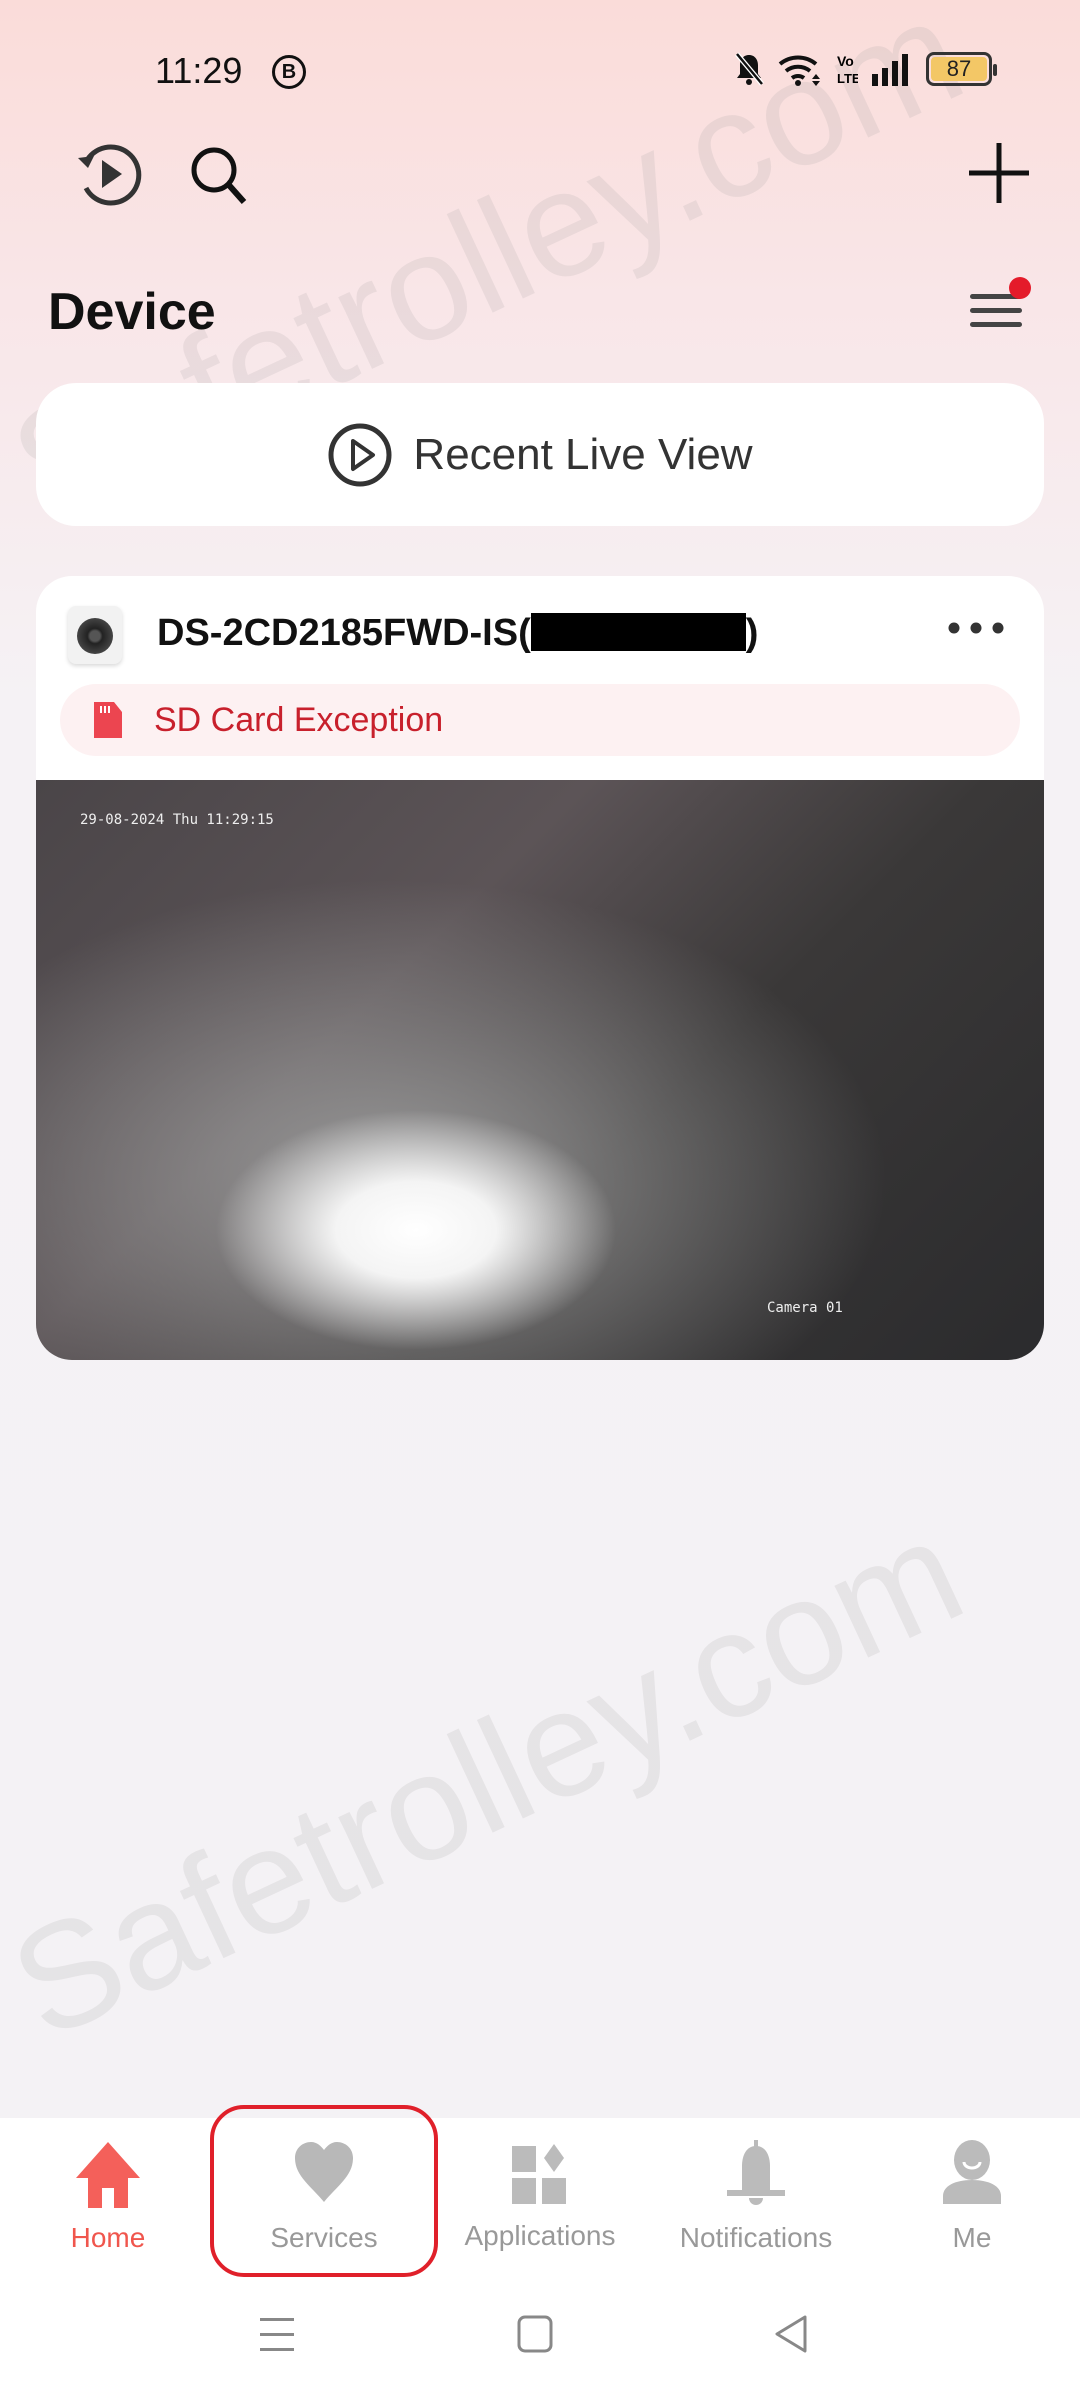 The width and height of the screenshot is (1080, 2400). I want to click on sd-card-alert-text: SD Card Exception, so click(299, 719).